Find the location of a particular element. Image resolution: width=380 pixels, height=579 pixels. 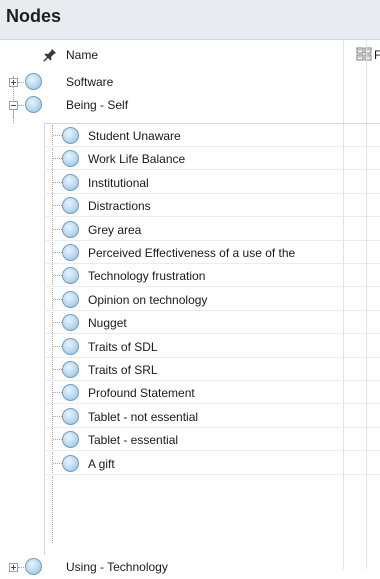

child-node-row: Institutional is located at coordinates (190, 182).